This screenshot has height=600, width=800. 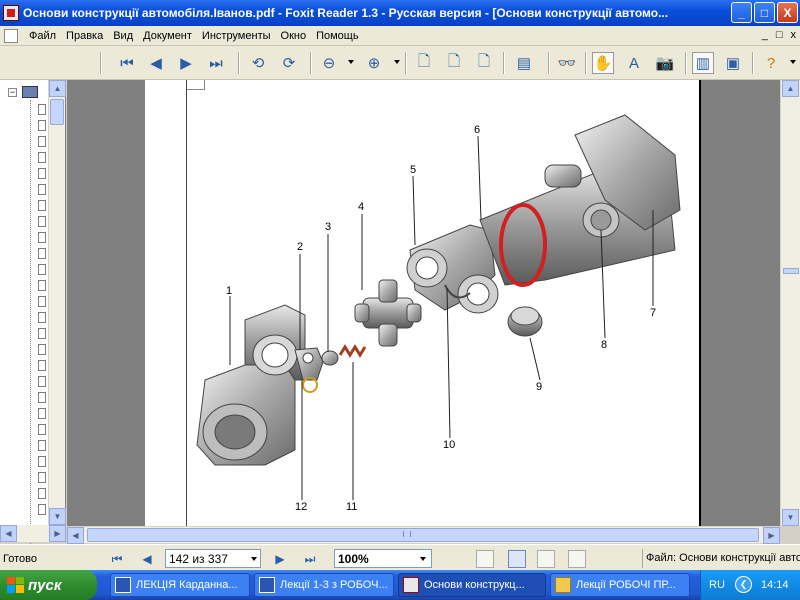 I want to click on maximize-button: □, so click(x=764, y=12).